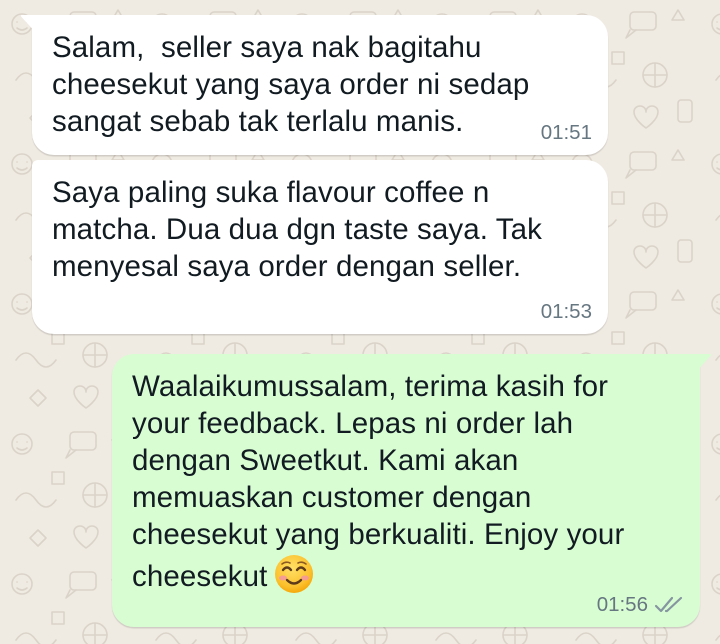 This screenshot has height=644, width=720. I want to click on message-meta: 01:51, so click(566, 133).